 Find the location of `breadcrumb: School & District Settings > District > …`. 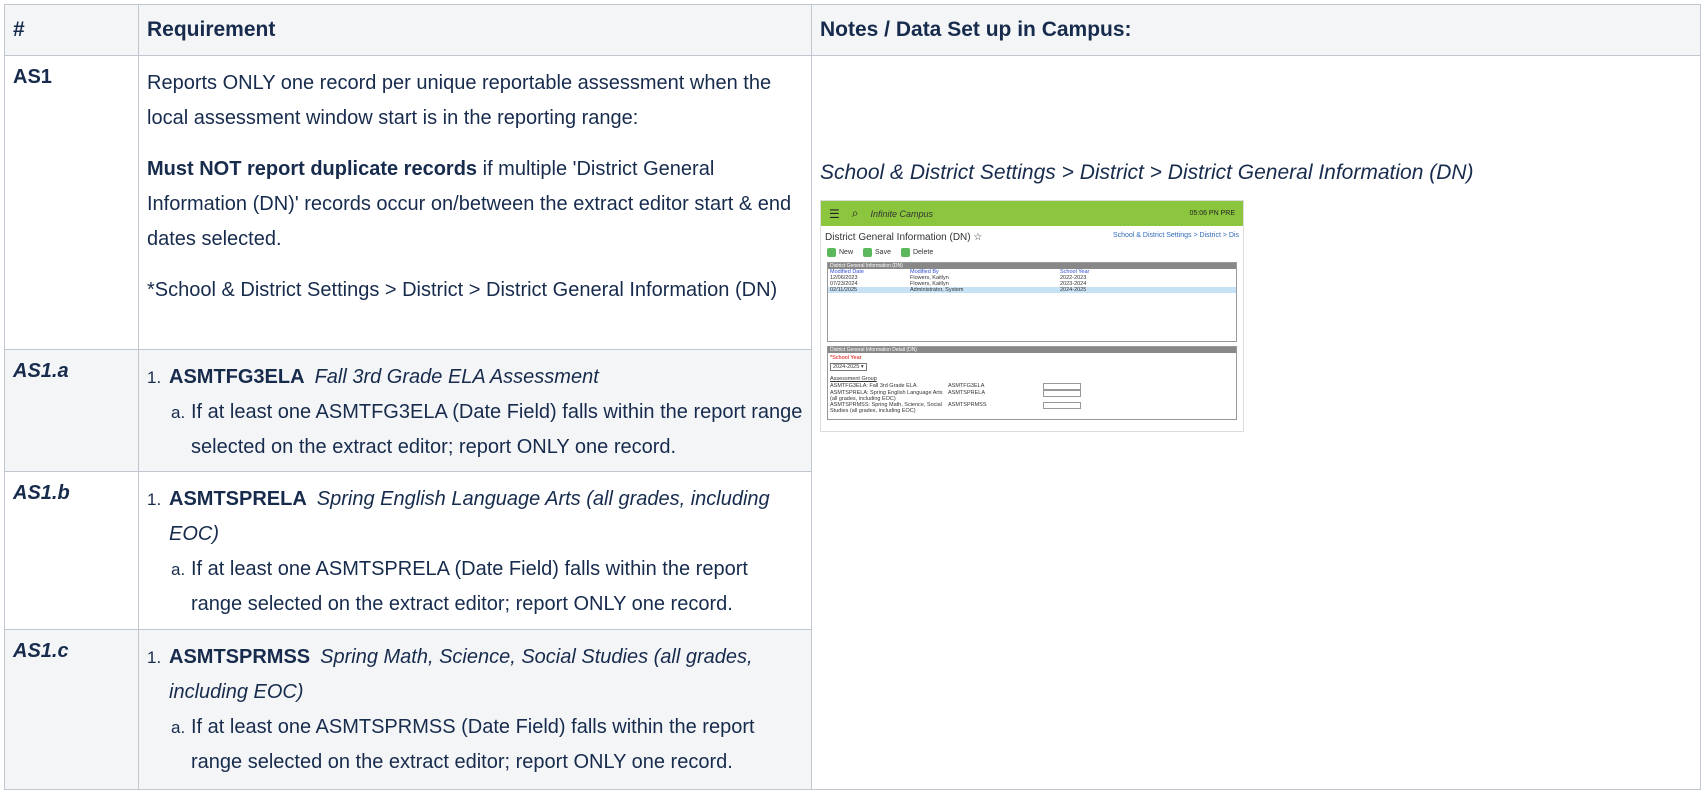

breadcrumb: School & District Settings > District > … is located at coordinates (1175, 235).